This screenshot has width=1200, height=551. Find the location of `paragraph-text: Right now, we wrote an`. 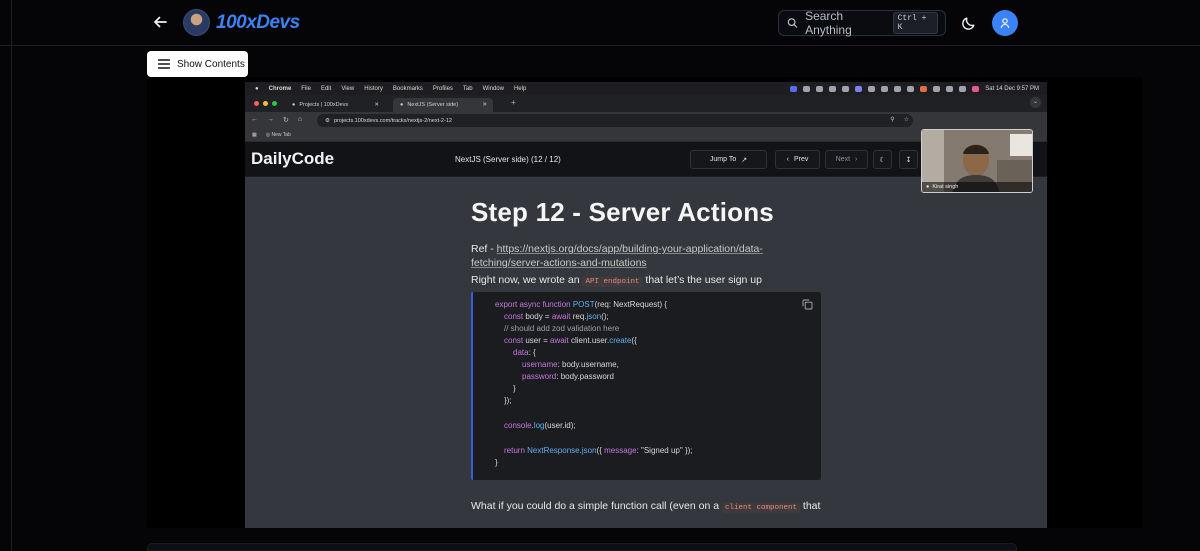

paragraph-text: Right now, we wrote an is located at coordinates (527, 280).